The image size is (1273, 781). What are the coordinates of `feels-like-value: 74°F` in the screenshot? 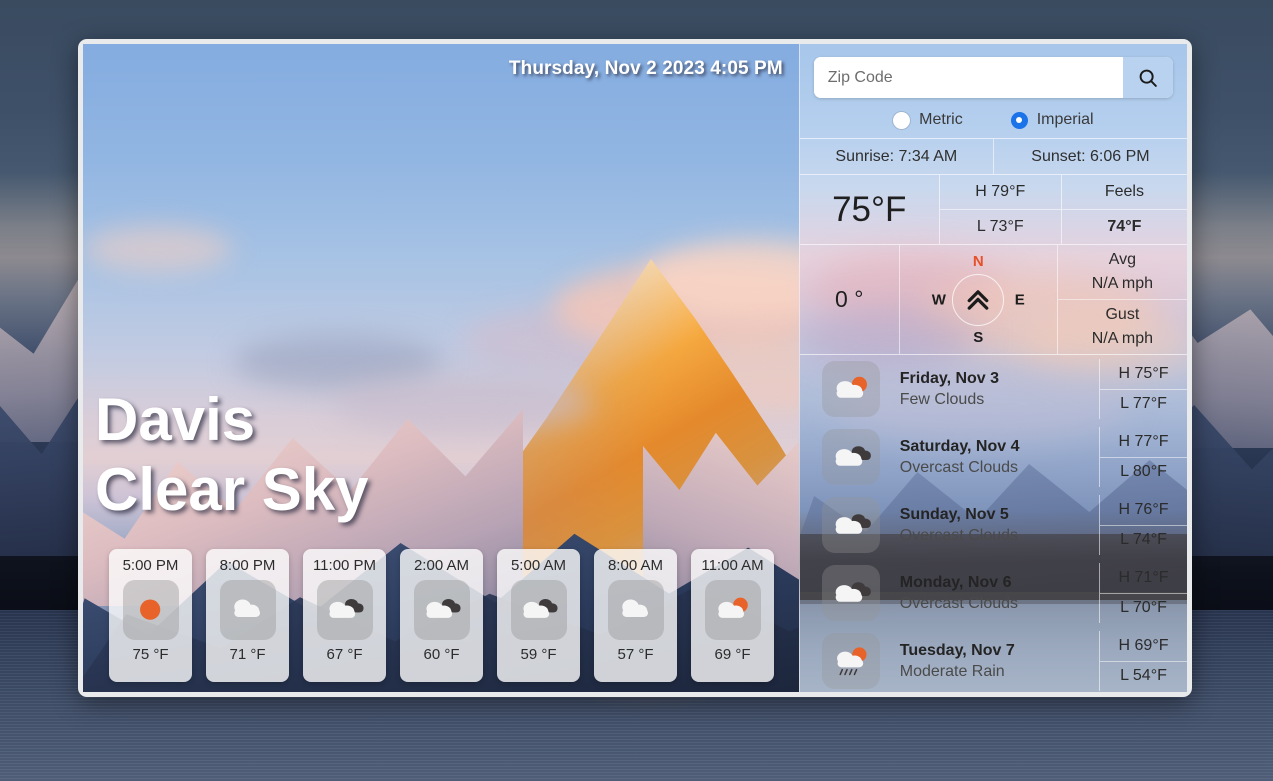 It's located at (1124, 226).